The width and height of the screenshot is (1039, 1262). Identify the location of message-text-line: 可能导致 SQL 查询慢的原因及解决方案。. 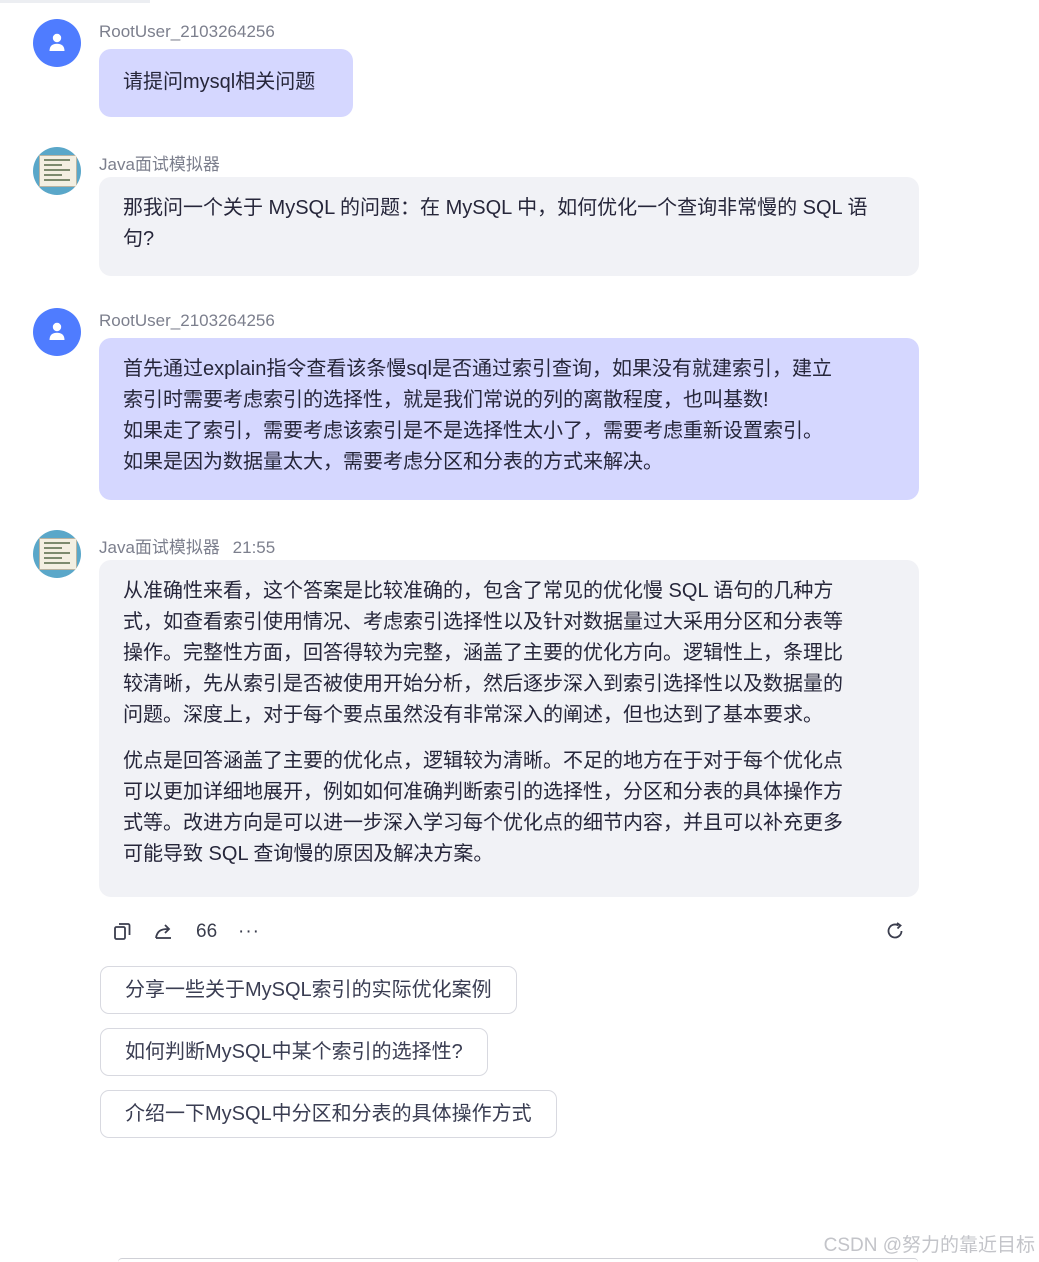
(308, 854).